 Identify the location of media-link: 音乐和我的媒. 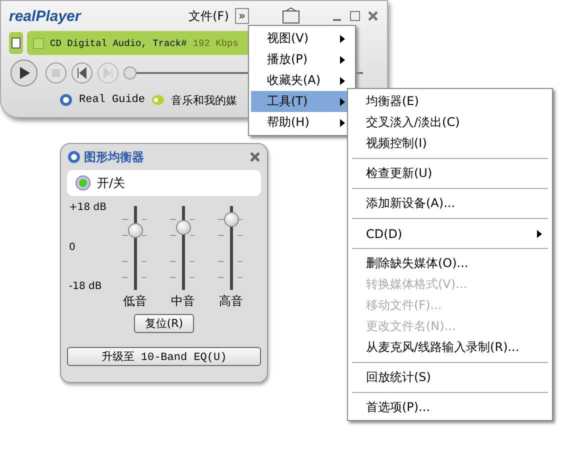
(204, 100).